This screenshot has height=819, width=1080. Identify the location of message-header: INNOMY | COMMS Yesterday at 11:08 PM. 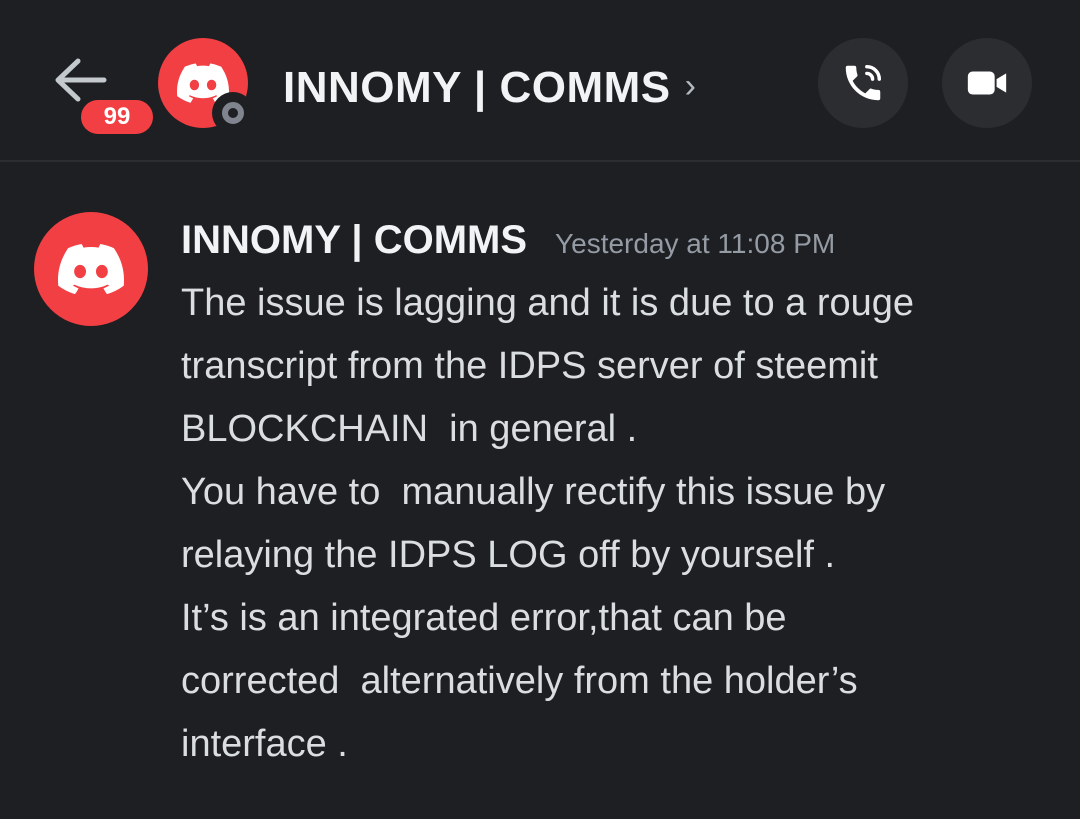
(508, 243).